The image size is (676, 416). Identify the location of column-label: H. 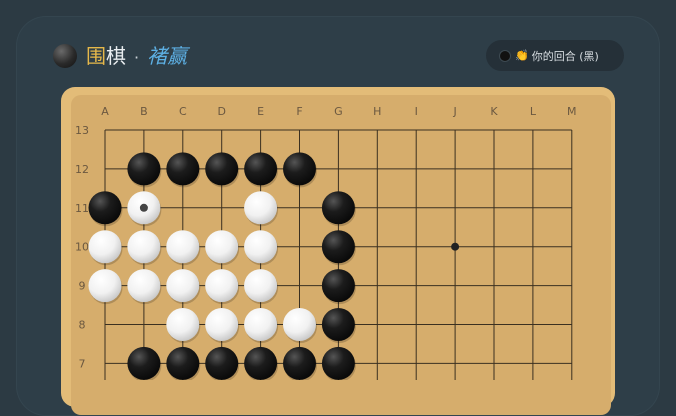
(377, 111).